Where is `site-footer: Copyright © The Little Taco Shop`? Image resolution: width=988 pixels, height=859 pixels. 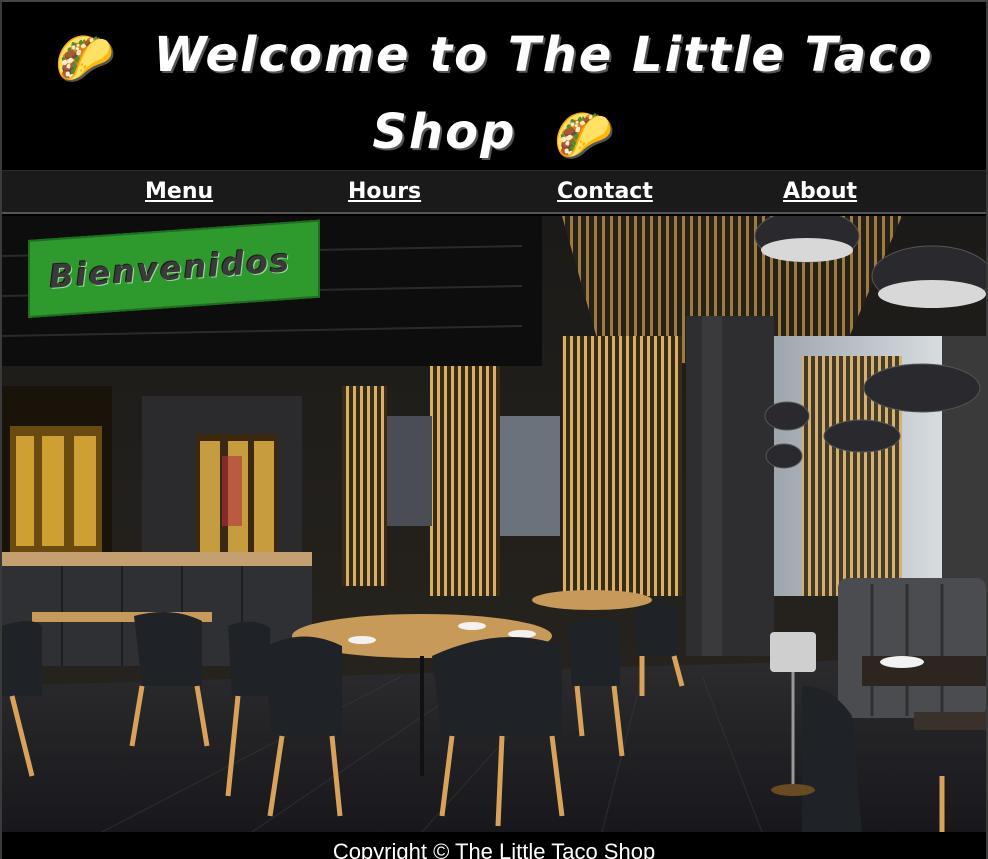 site-footer: Copyright © The Little Taco Shop is located at coordinates (494, 845).